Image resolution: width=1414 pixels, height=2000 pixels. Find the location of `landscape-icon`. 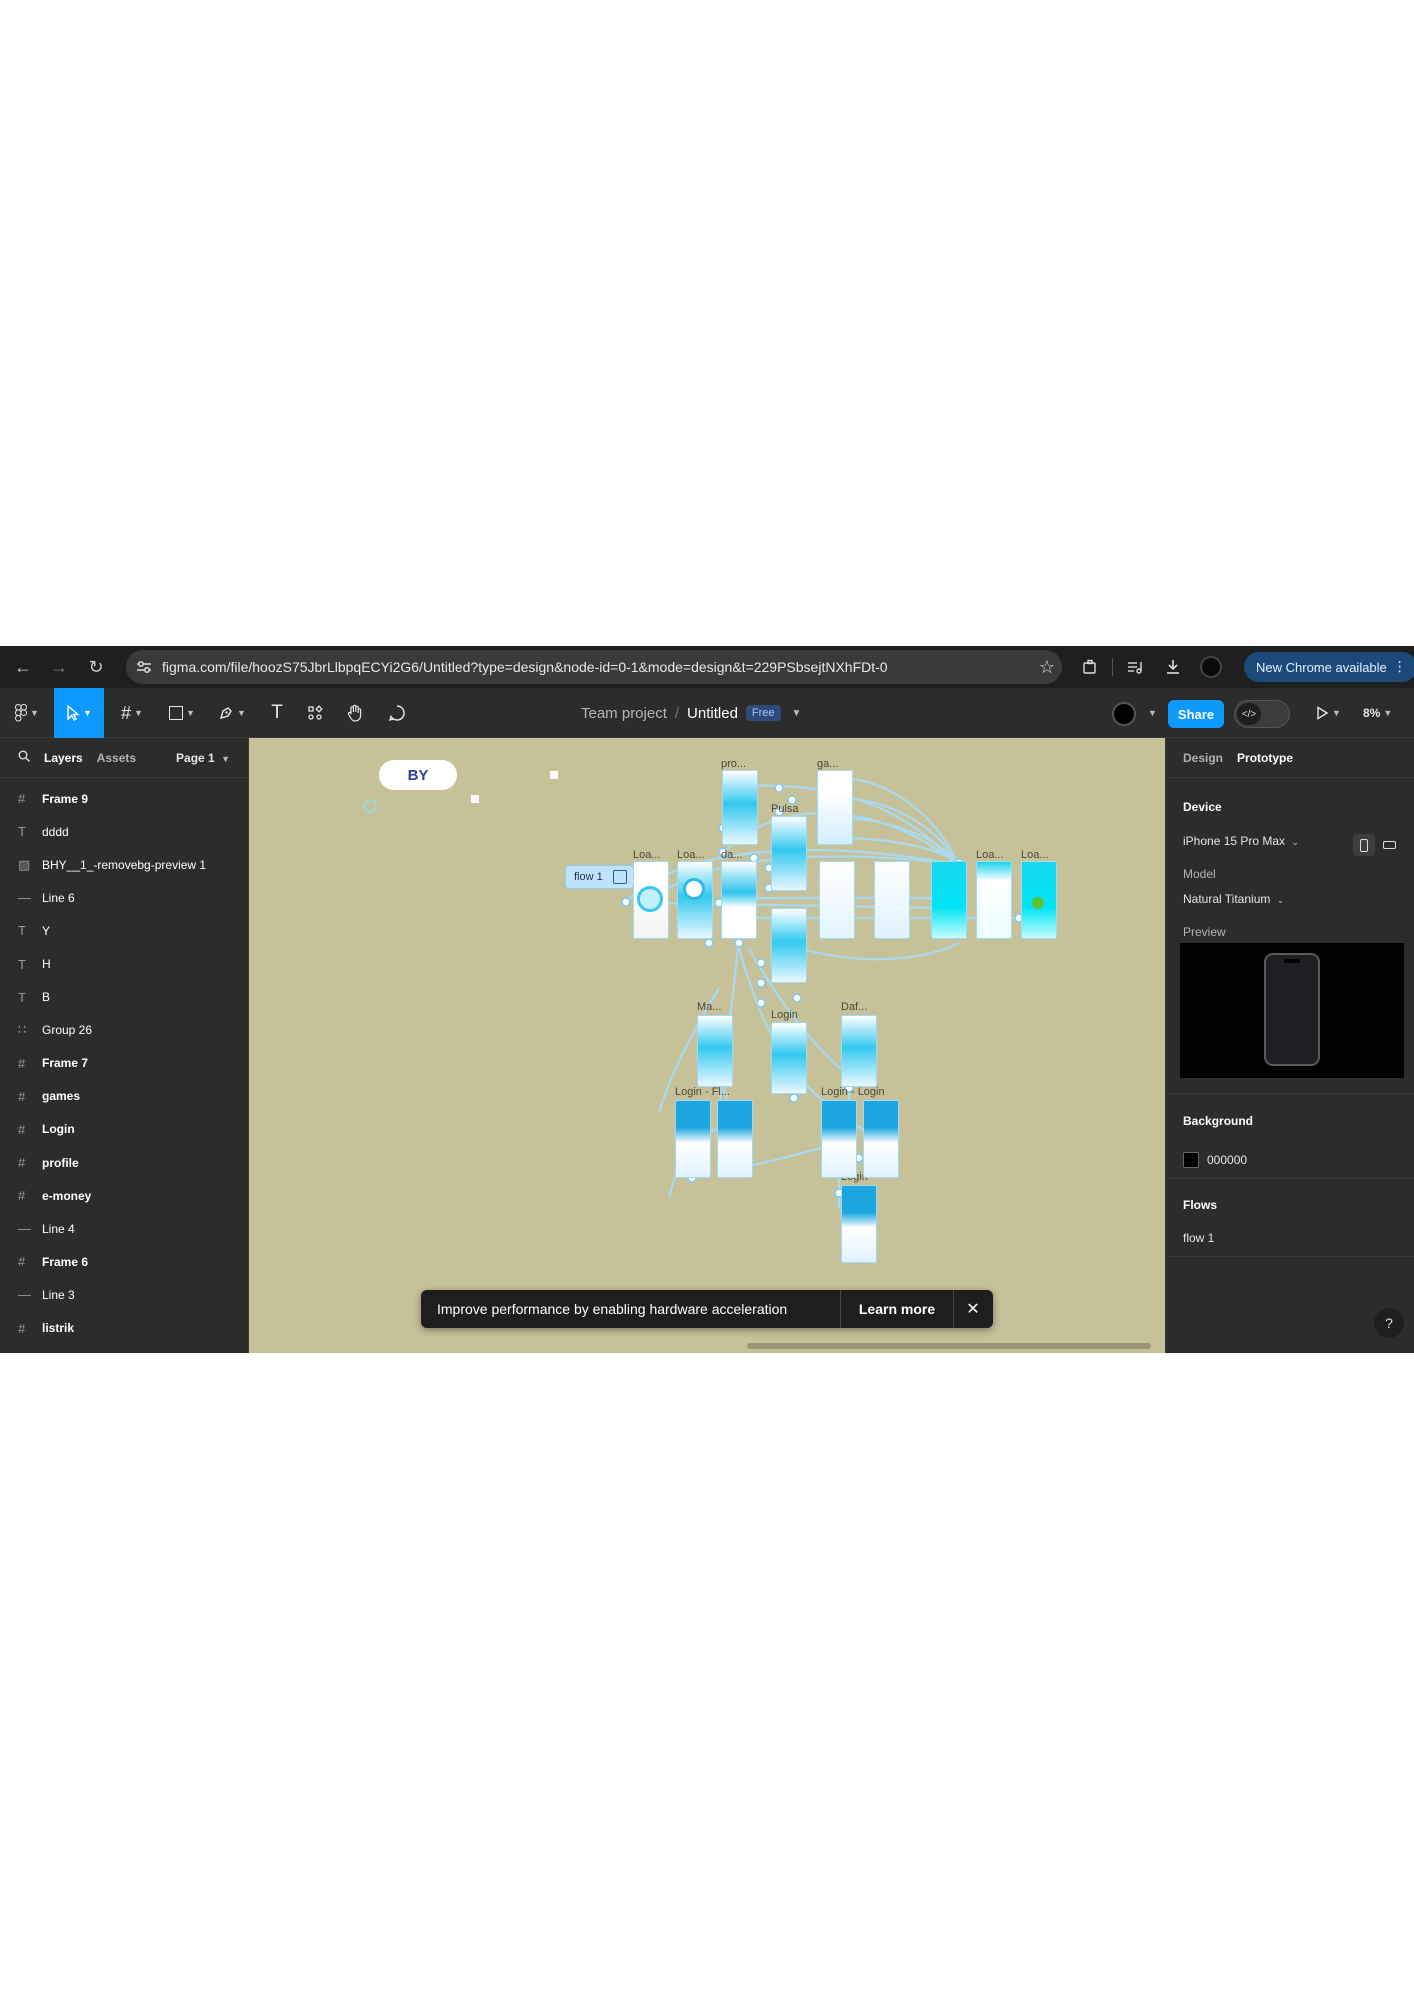

landscape-icon is located at coordinates (1389, 845).